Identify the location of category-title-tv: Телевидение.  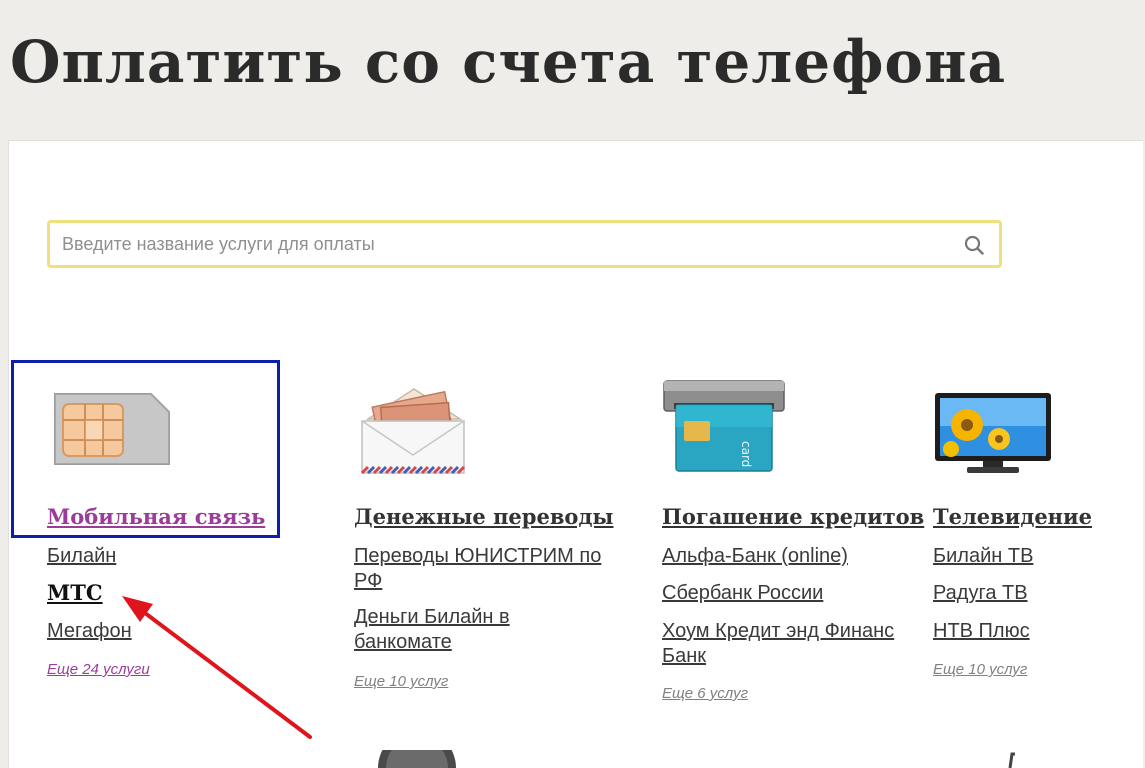
(1012, 516).